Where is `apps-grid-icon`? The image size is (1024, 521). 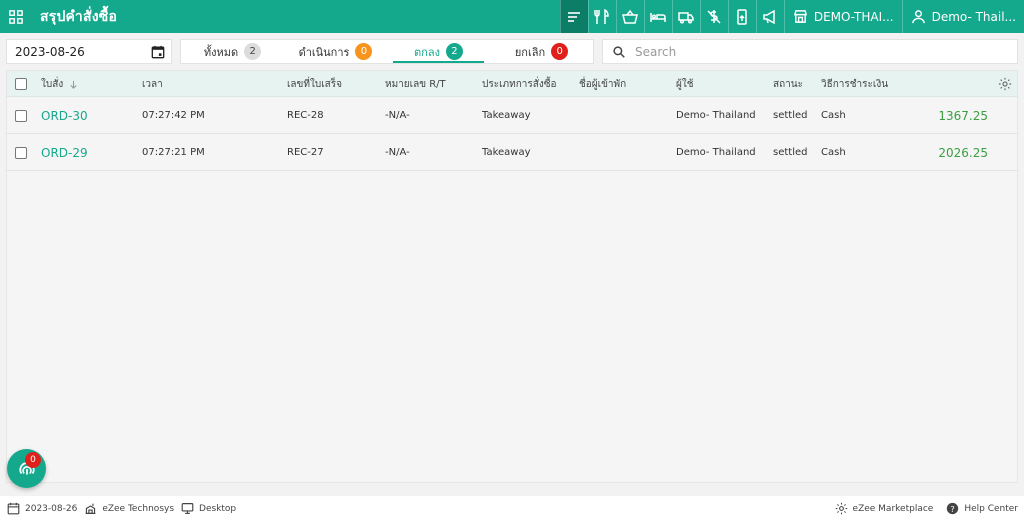 apps-grid-icon is located at coordinates (16, 16).